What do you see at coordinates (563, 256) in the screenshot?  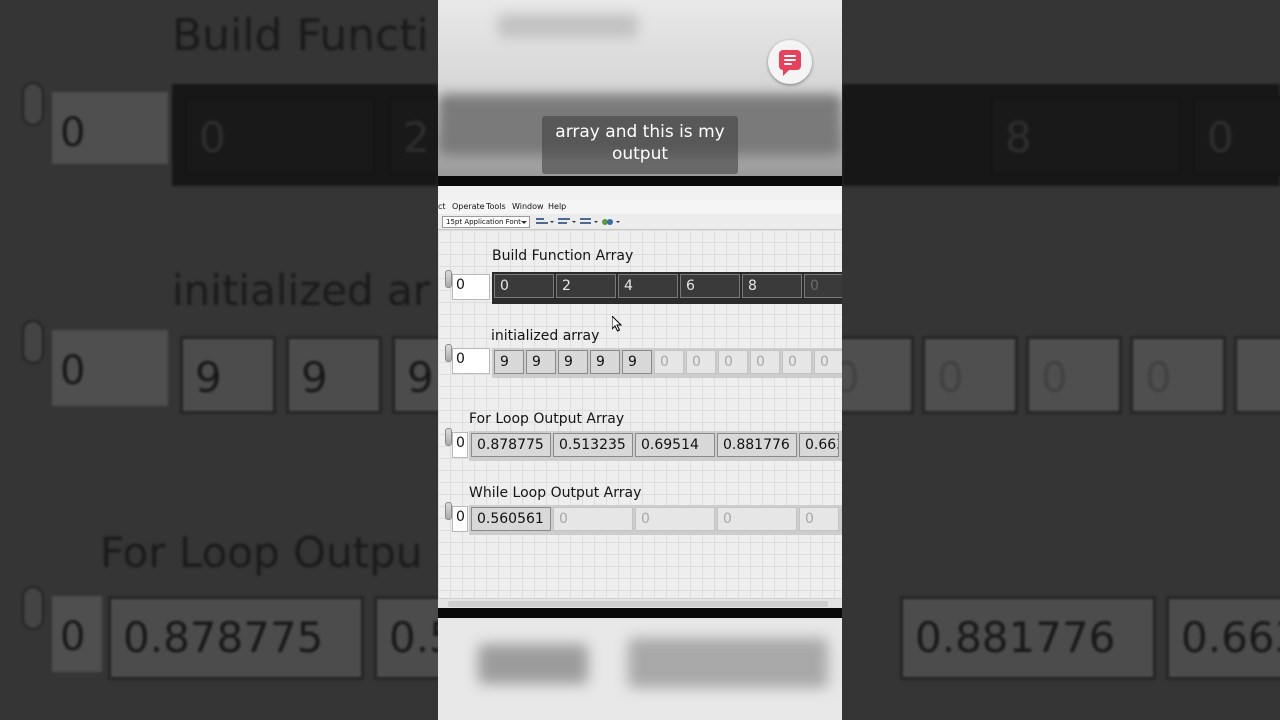 I see `label-build-function-array: Build Function Array` at bounding box center [563, 256].